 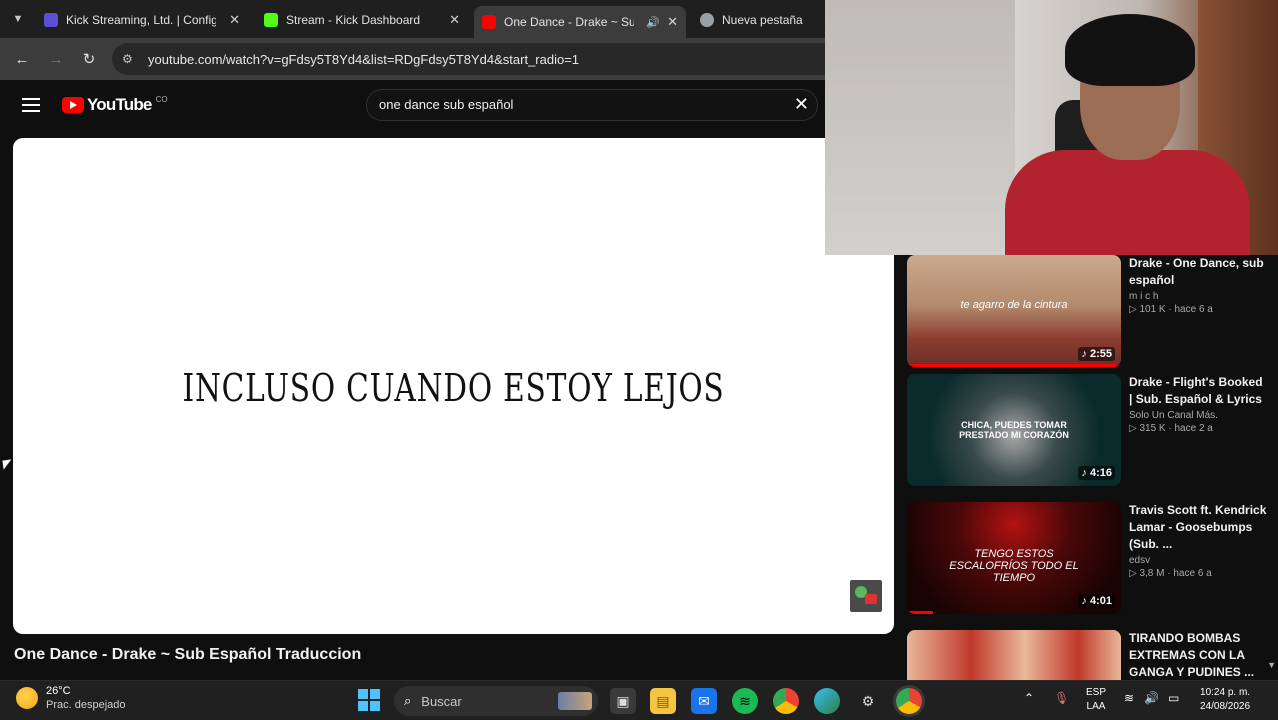 I want to click on thumbnail-caption: te agarro de la cintura, so click(x=1014, y=305).